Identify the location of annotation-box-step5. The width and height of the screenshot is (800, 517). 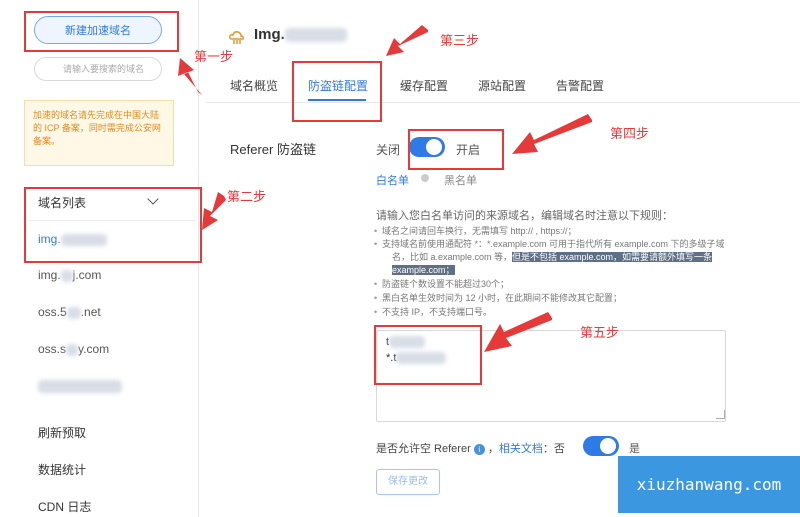
(428, 355).